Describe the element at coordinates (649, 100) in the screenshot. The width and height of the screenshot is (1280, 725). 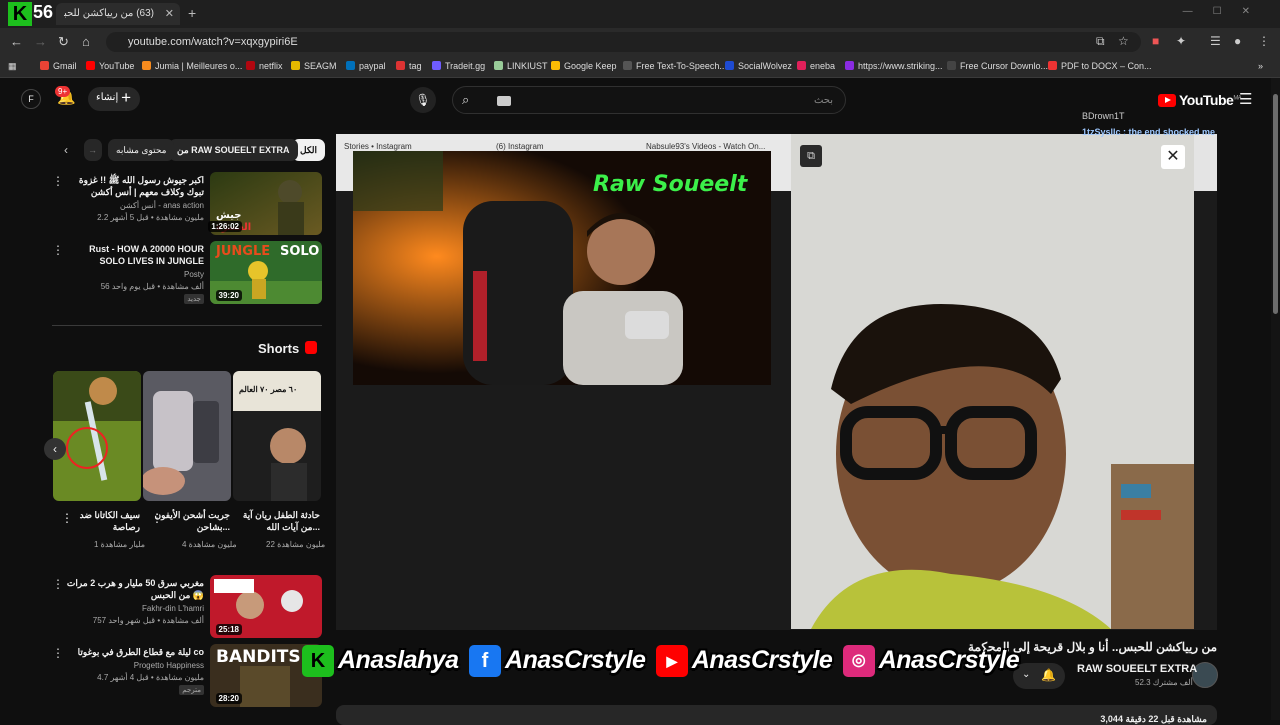
I see `search-input: ⌕ بحث` at that location.